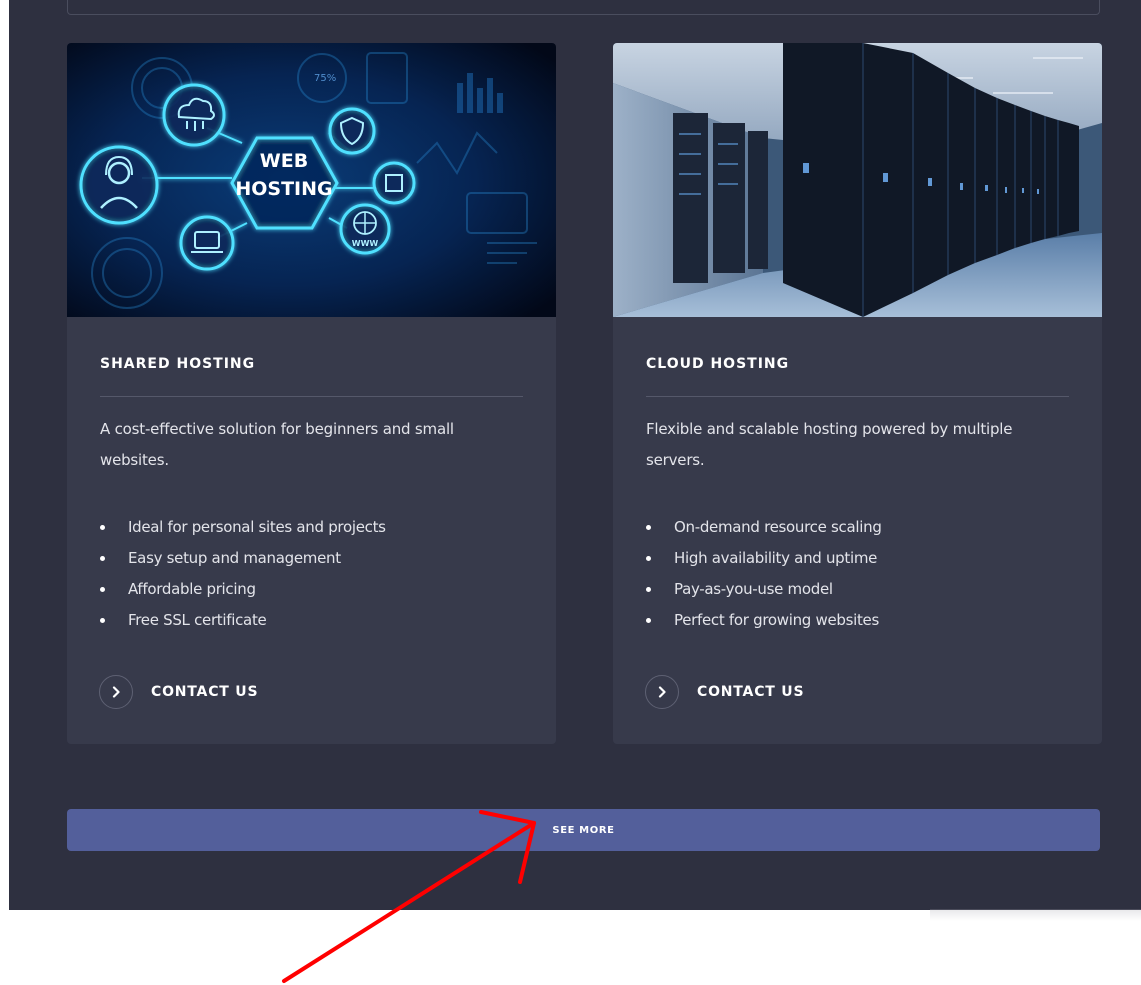 This screenshot has height=985, width=1141. Describe the element at coordinates (194, 115) in the screenshot. I see `cloud-icon` at that location.